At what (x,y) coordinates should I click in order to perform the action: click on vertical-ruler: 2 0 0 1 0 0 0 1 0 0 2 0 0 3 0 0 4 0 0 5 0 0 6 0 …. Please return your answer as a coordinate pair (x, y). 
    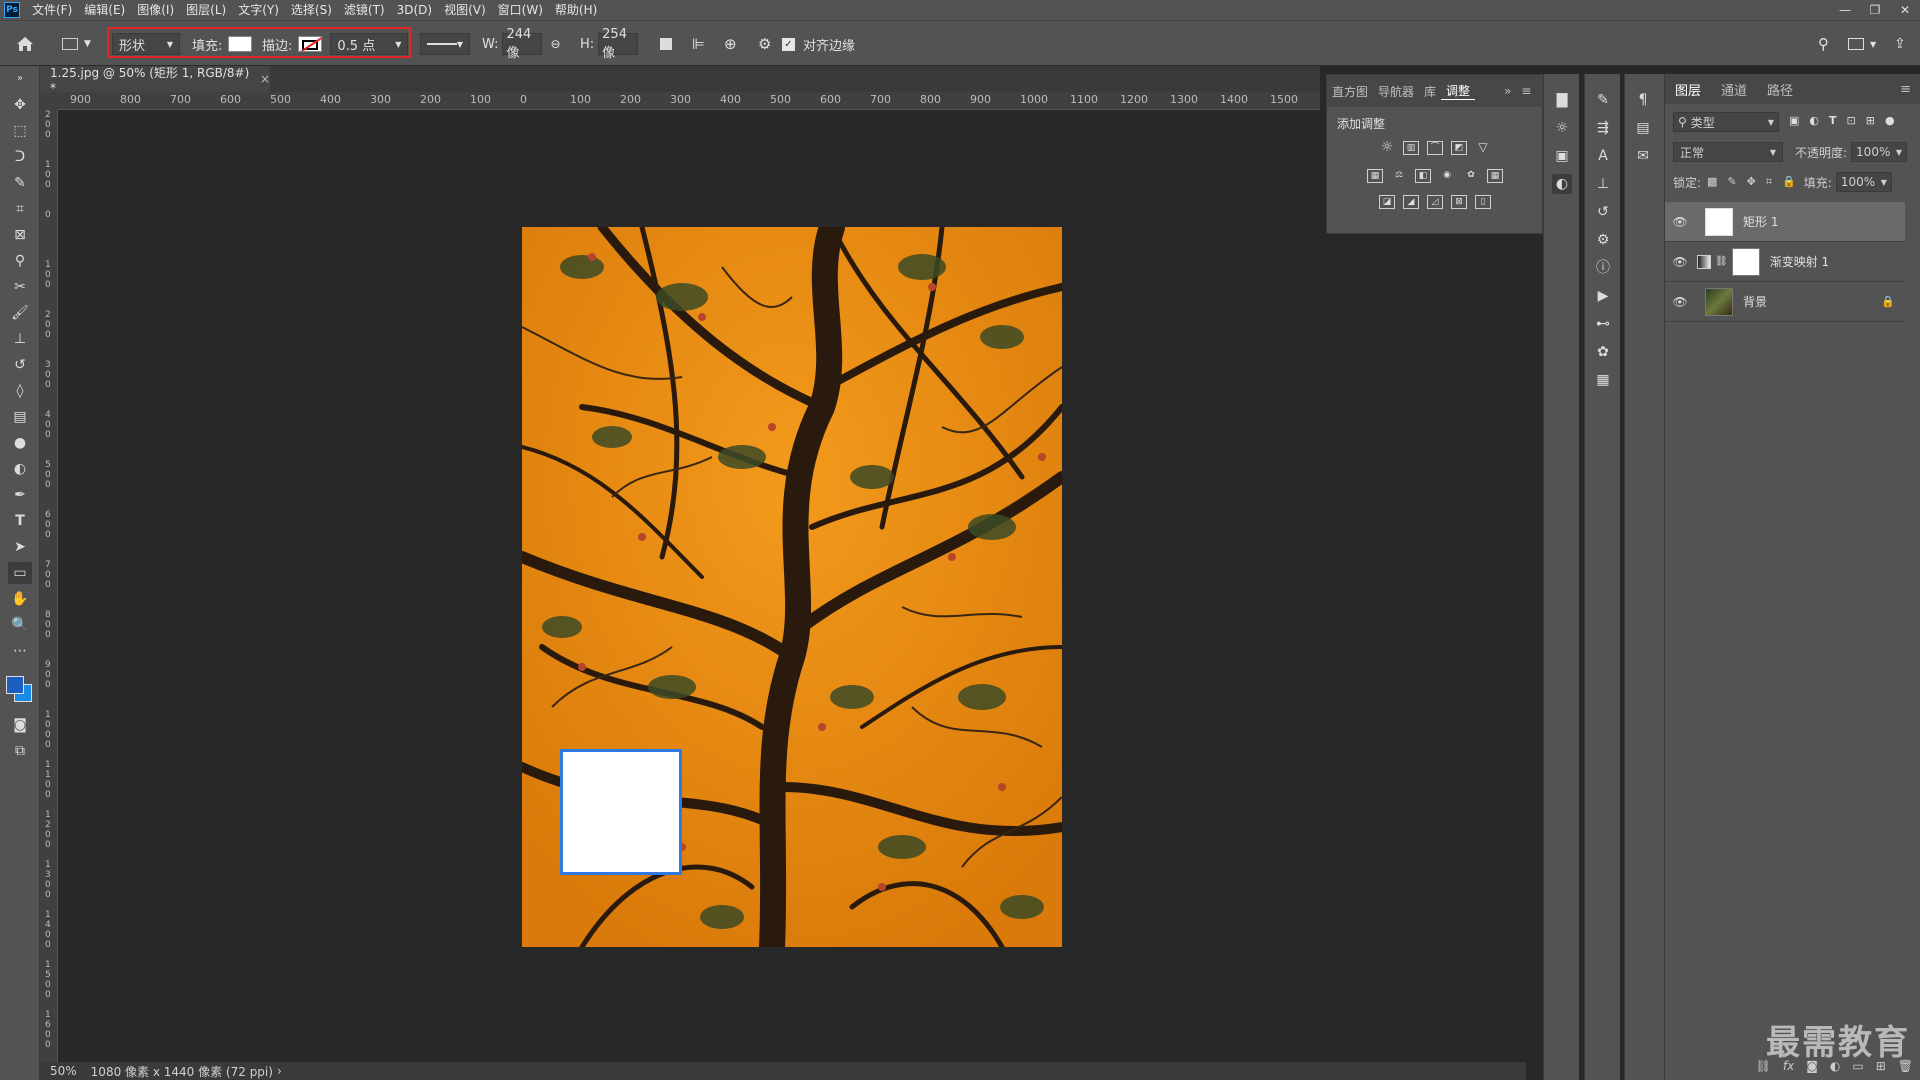
    Looking at the image, I should click on (49, 589).